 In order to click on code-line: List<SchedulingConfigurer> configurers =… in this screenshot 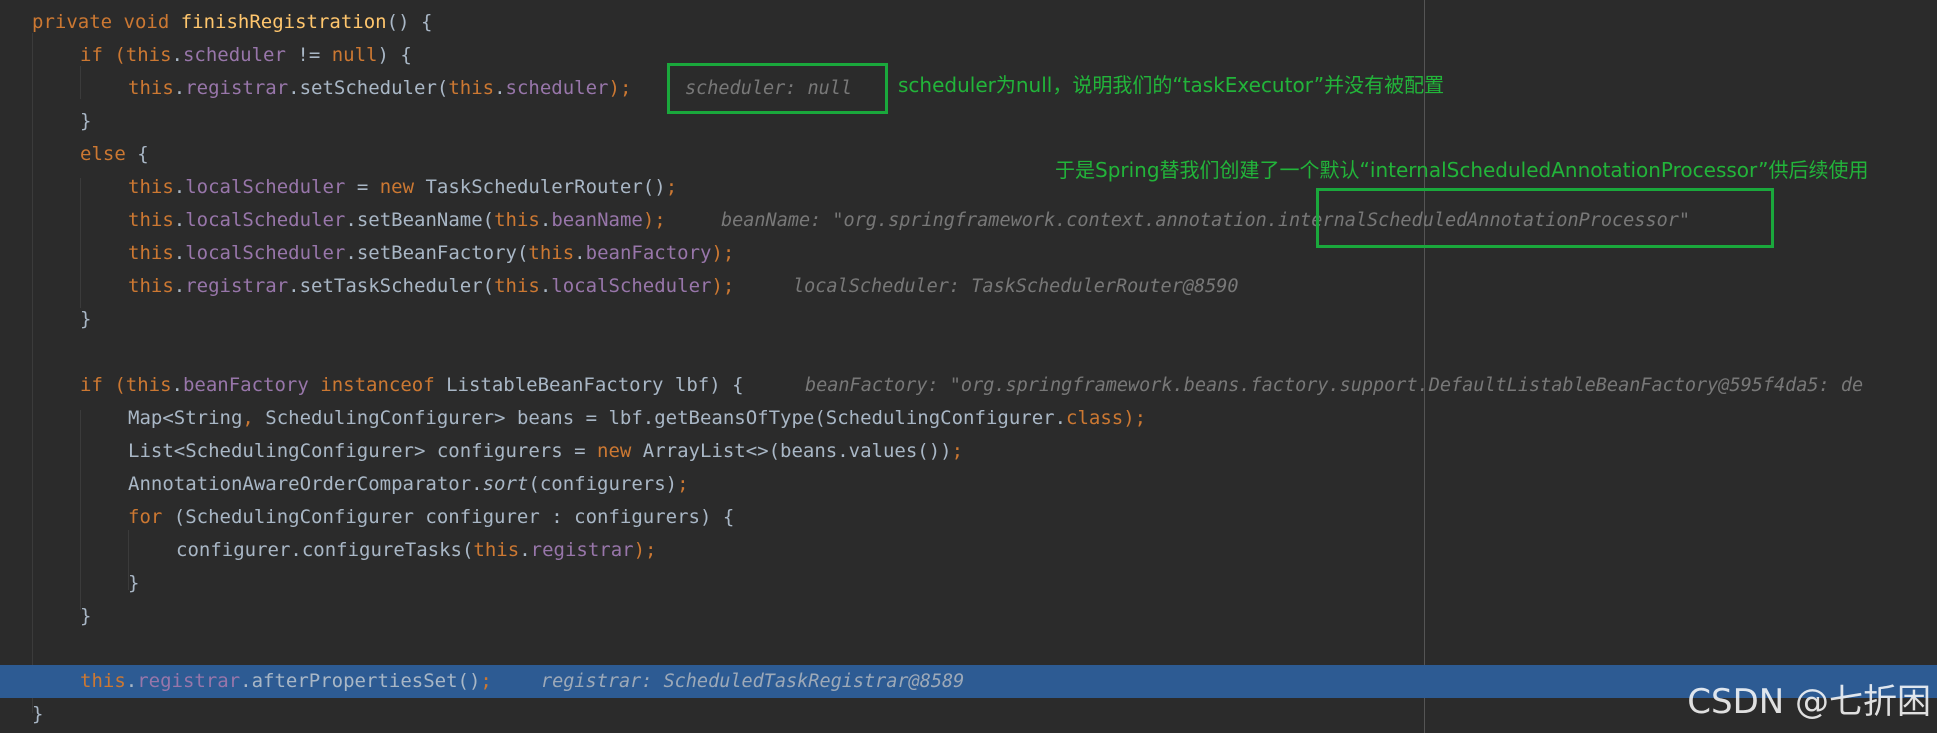, I will do `click(968, 451)`.